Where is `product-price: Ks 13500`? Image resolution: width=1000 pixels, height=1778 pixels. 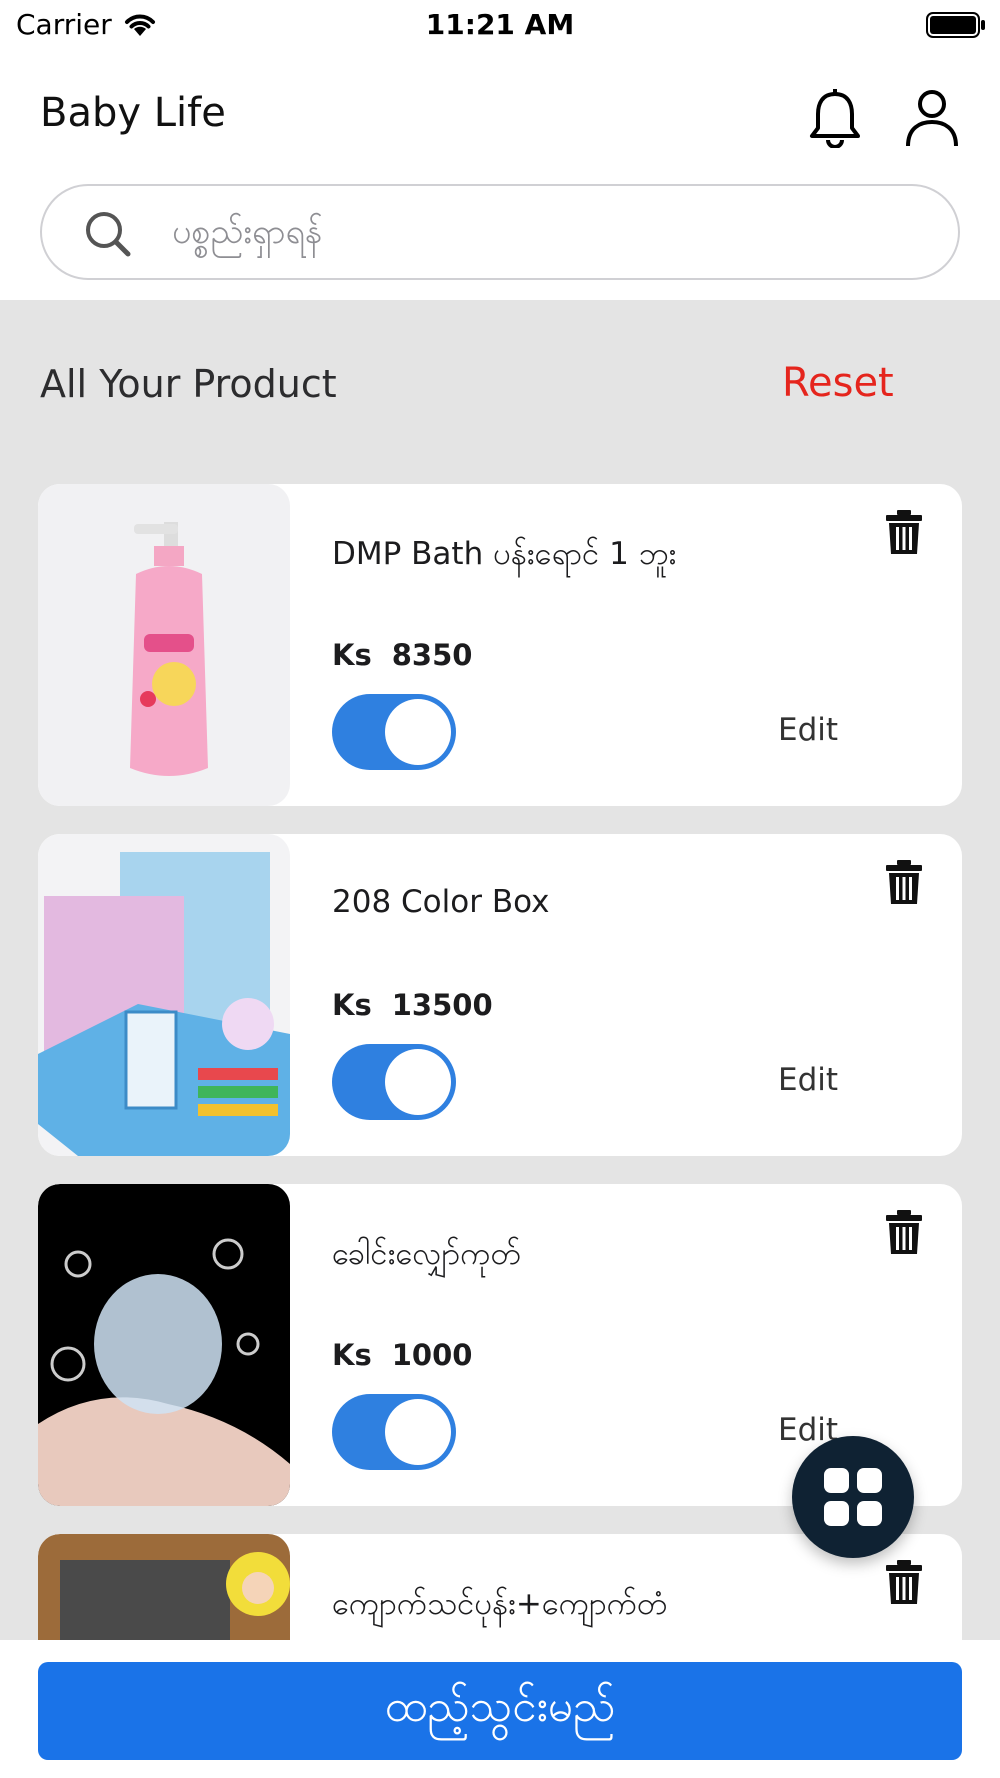 product-price: Ks 13500 is located at coordinates (412, 1005).